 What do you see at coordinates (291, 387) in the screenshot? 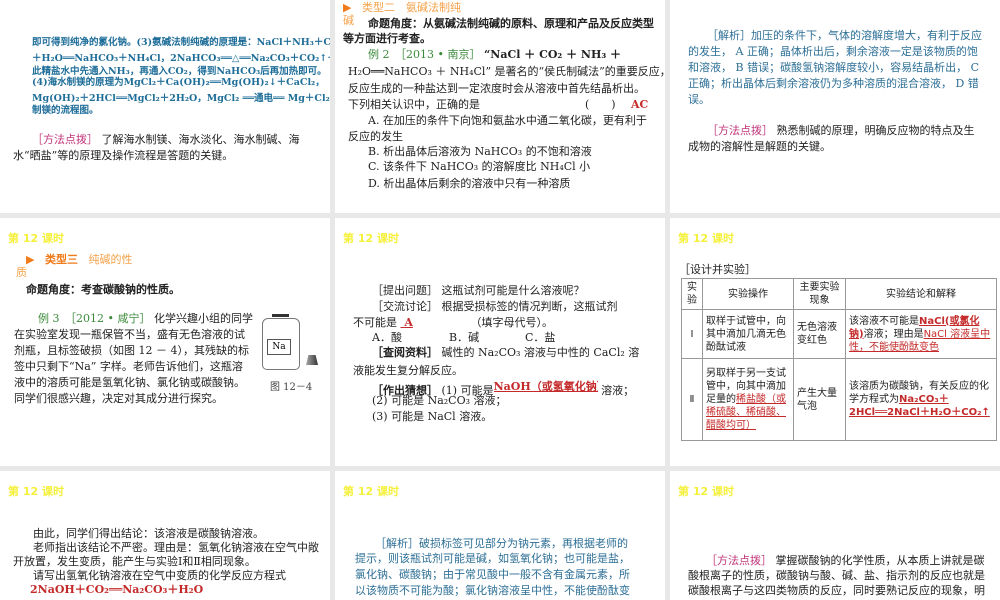
I see `figure-caption: 图 12－4` at bounding box center [291, 387].